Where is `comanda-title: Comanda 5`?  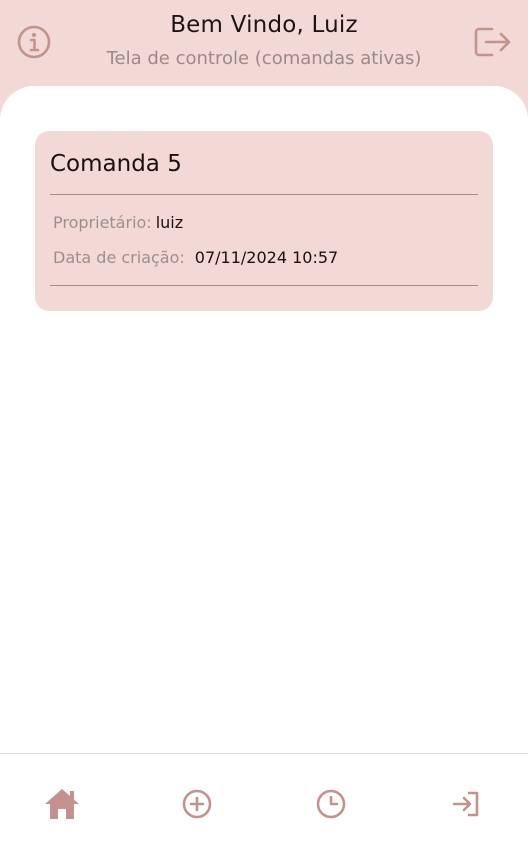 comanda-title: Comanda 5 is located at coordinates (116, 164).